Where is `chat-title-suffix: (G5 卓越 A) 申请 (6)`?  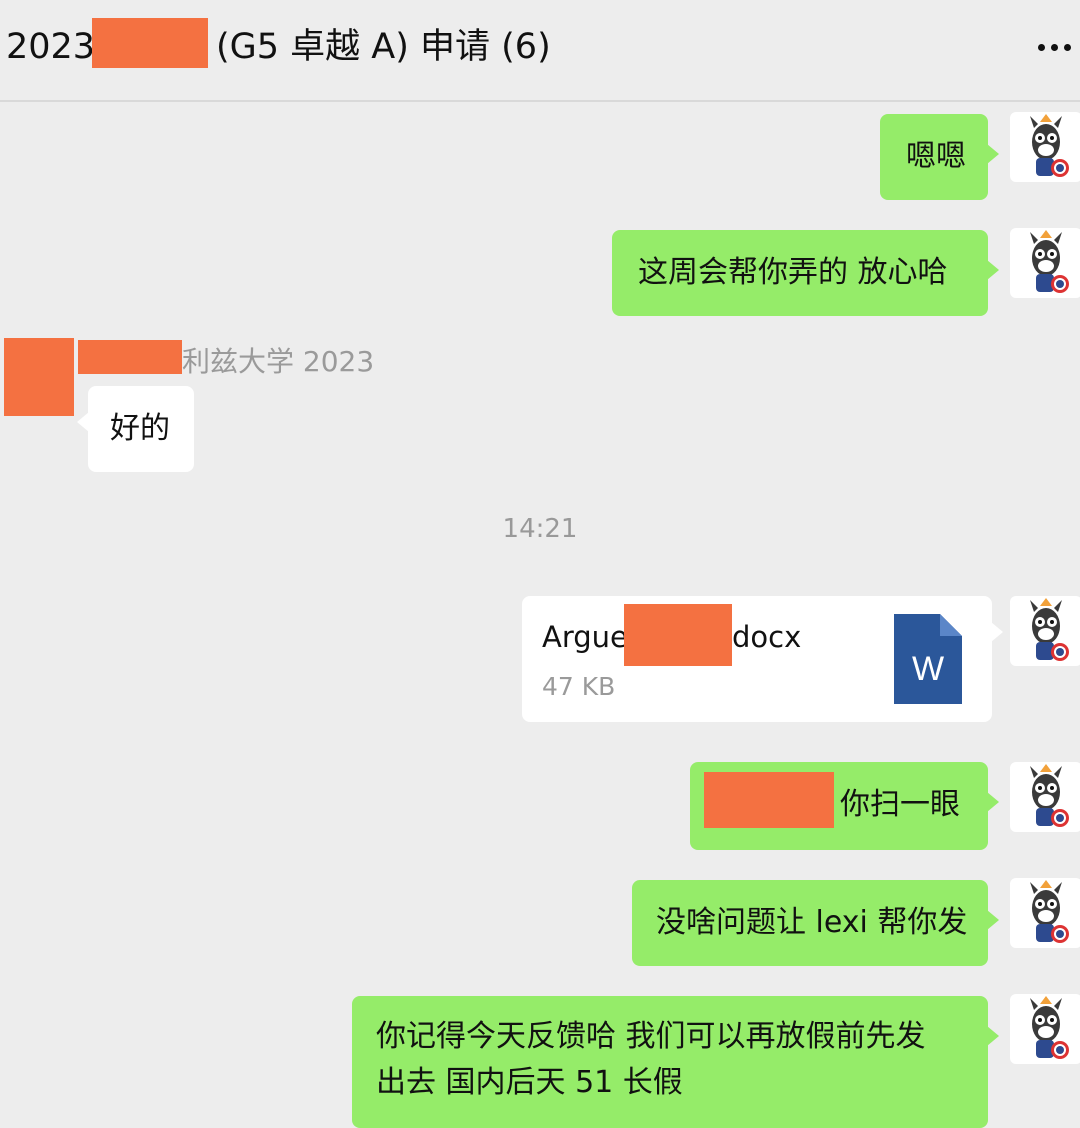
chat-title-suffix: (G5 卓越 A) 申请 (6) is located at coordinates (383, 47).